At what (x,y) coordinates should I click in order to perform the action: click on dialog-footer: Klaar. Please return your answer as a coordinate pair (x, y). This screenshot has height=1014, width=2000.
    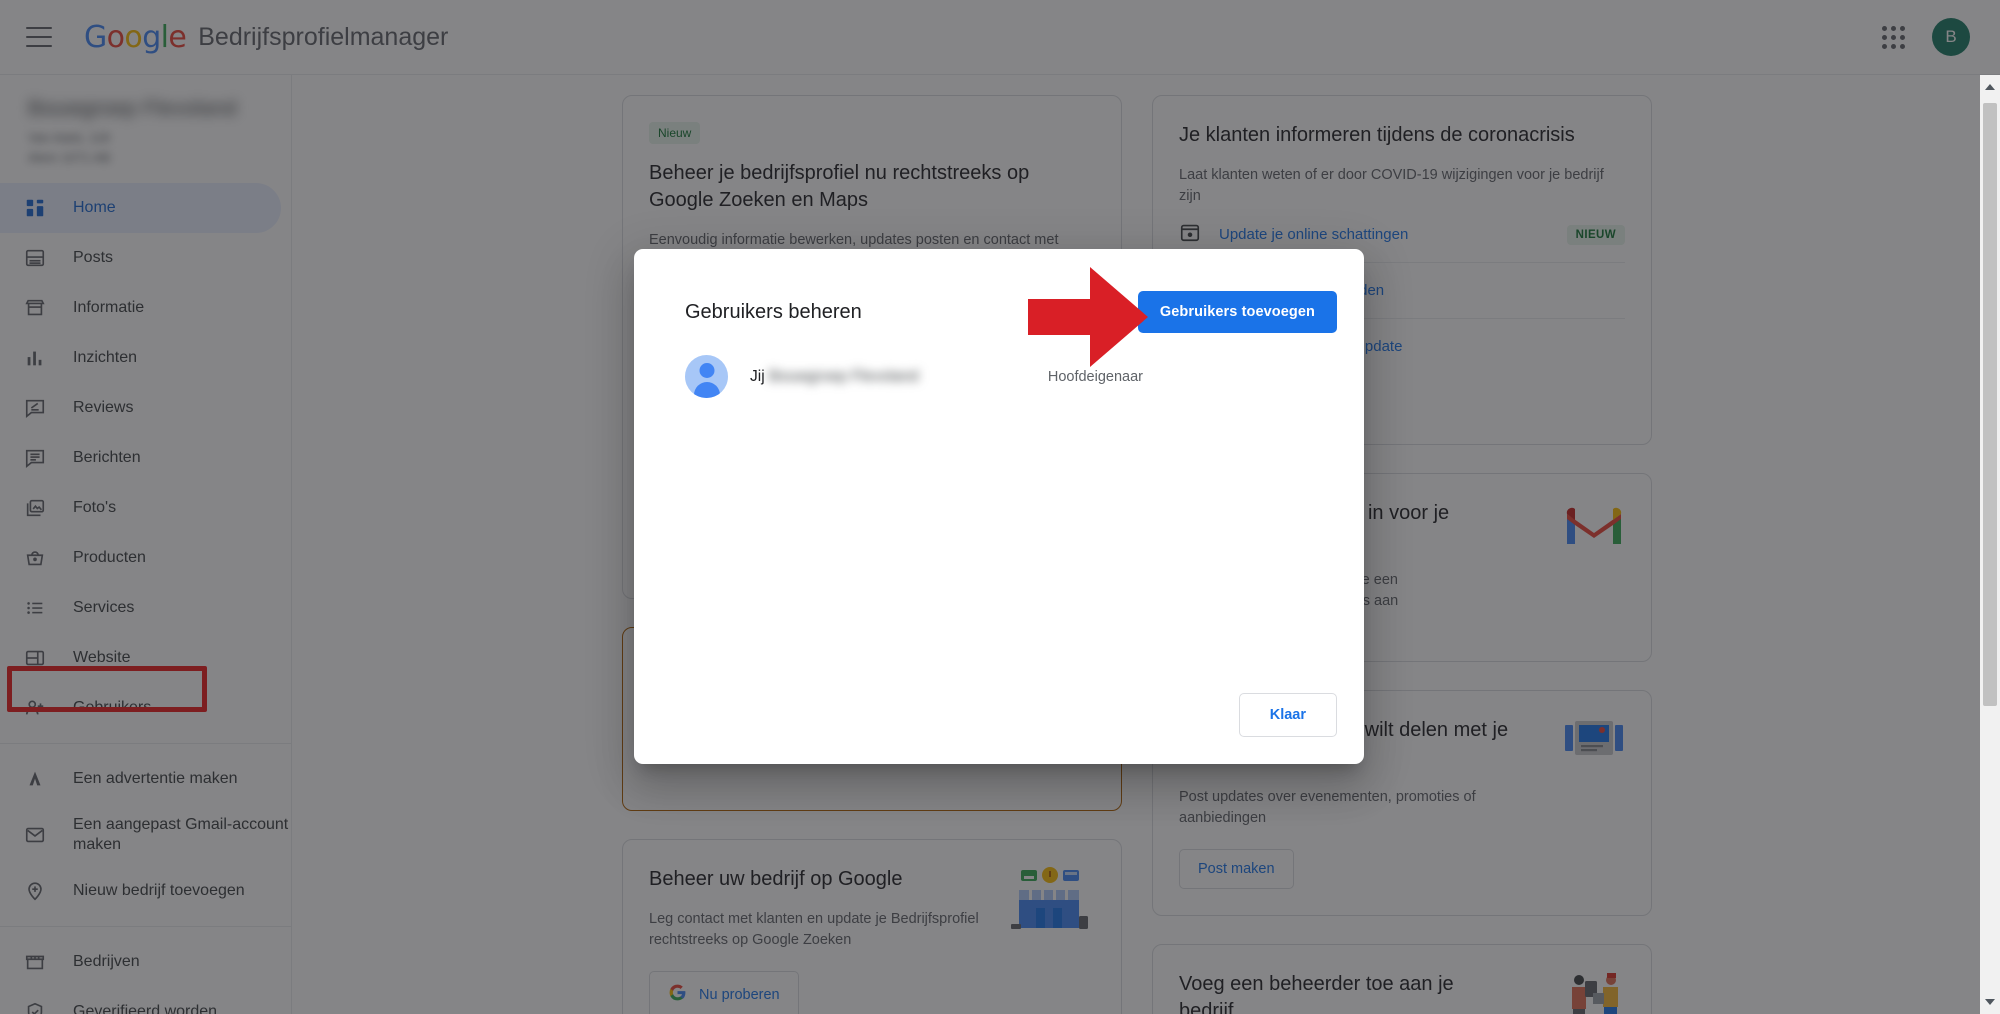
    Looking at the image, I should click on (1287, 715).